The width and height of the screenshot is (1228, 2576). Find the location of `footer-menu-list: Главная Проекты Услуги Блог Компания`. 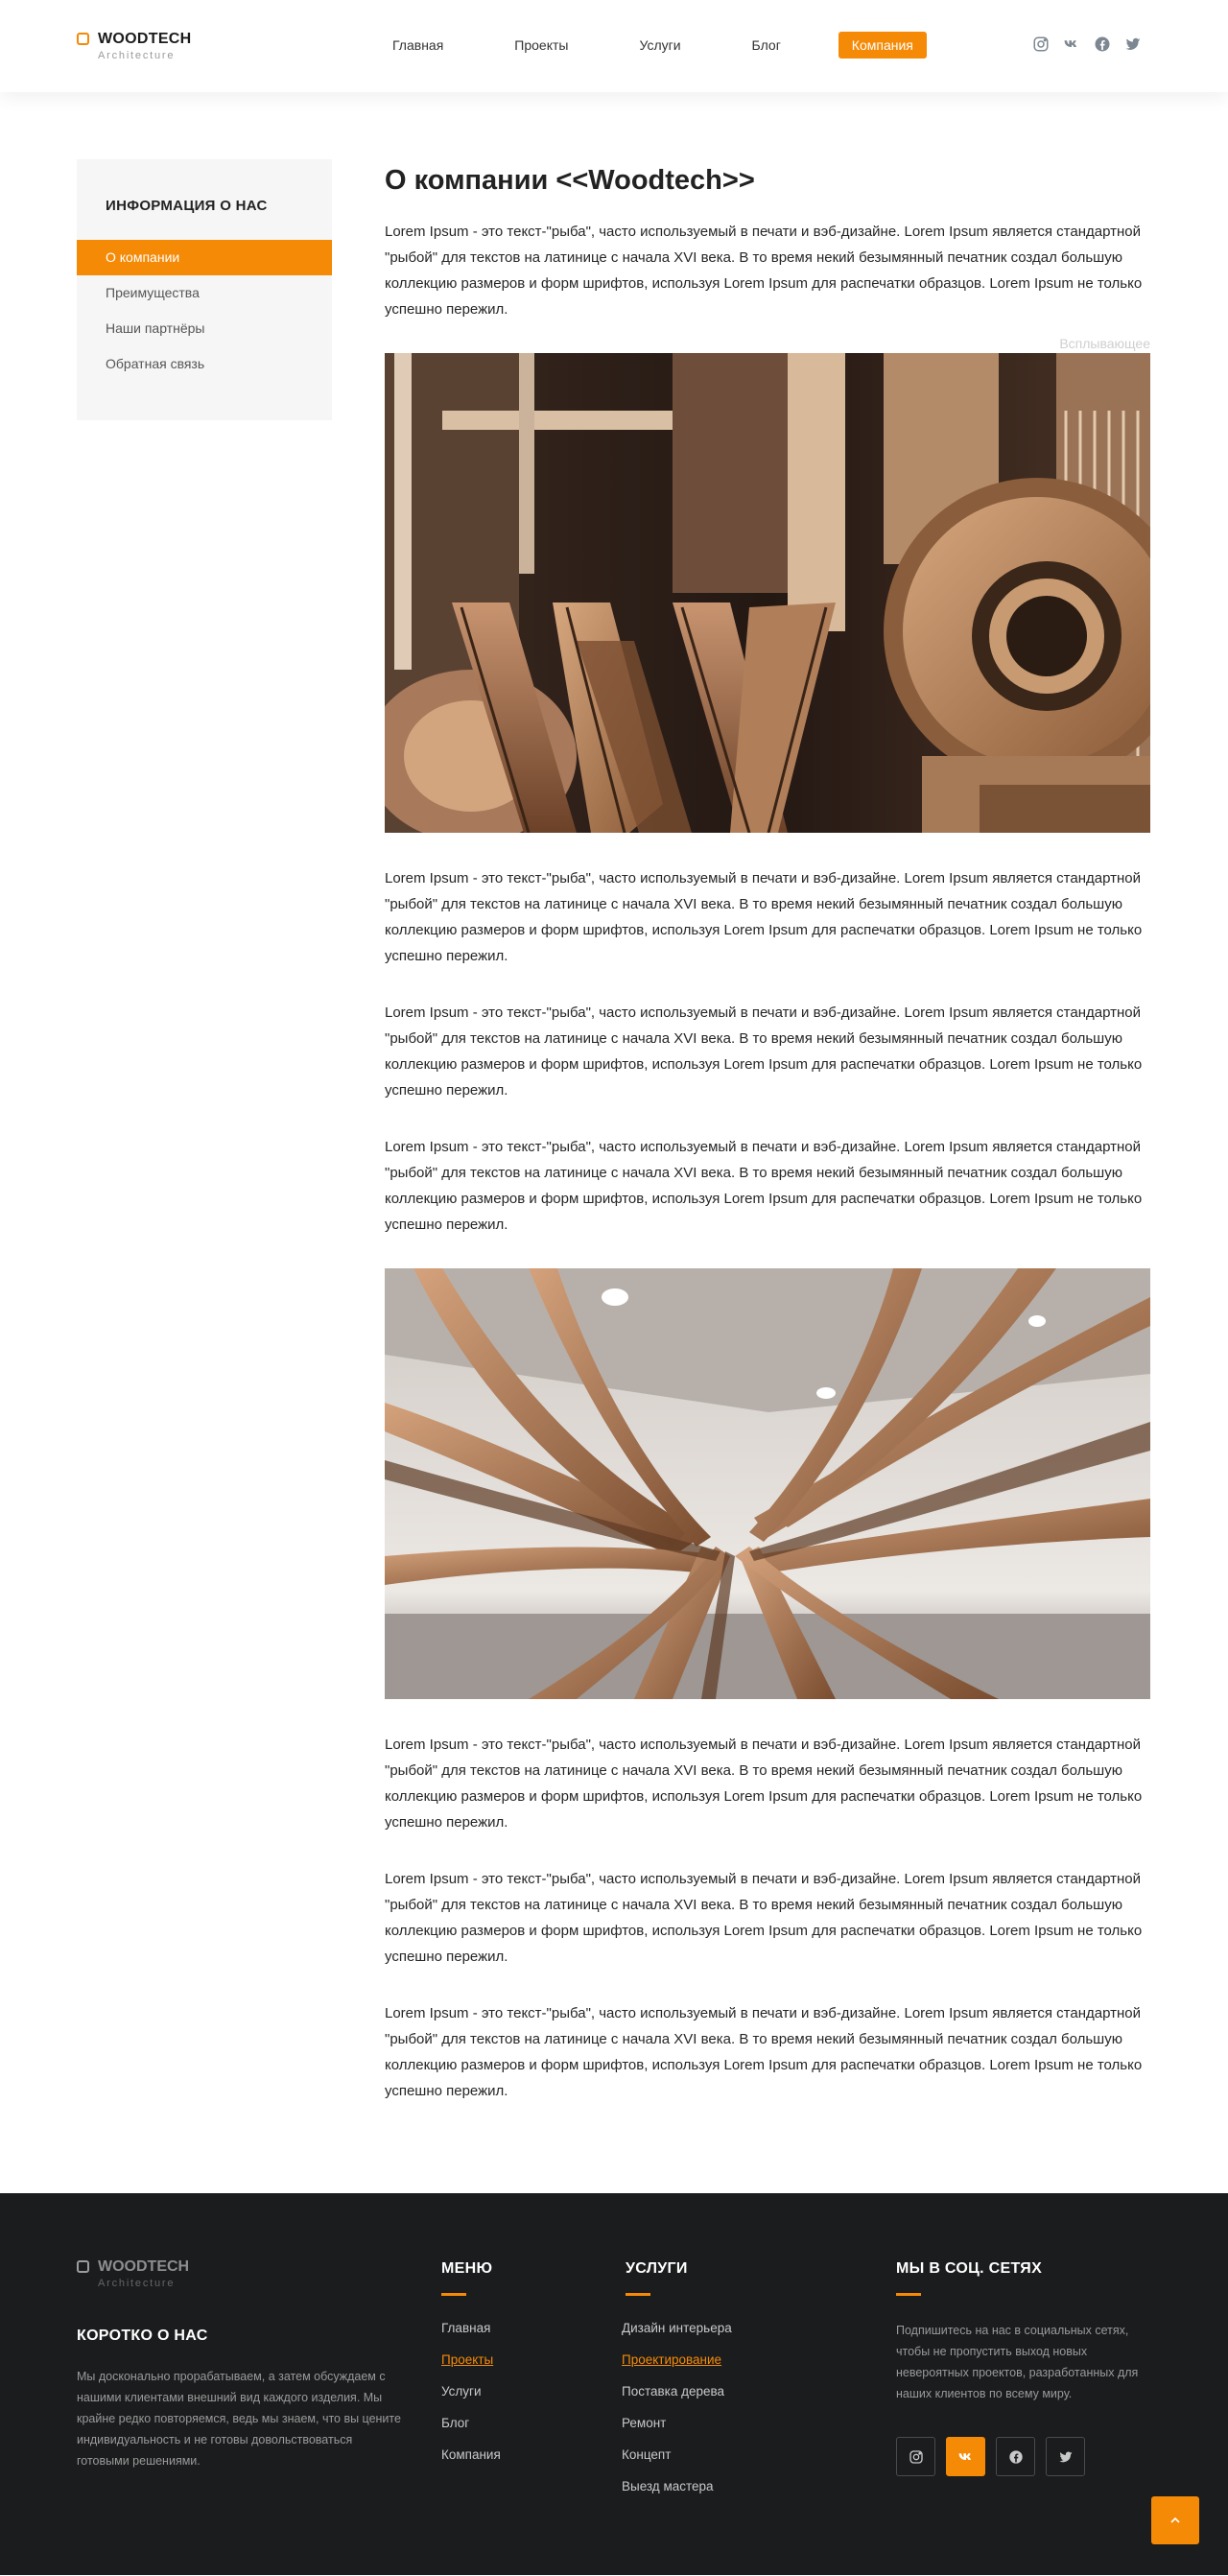

footer-menu-list: Главная Проекты Услуги Блог Компания is located at coordinates (471, 2391).